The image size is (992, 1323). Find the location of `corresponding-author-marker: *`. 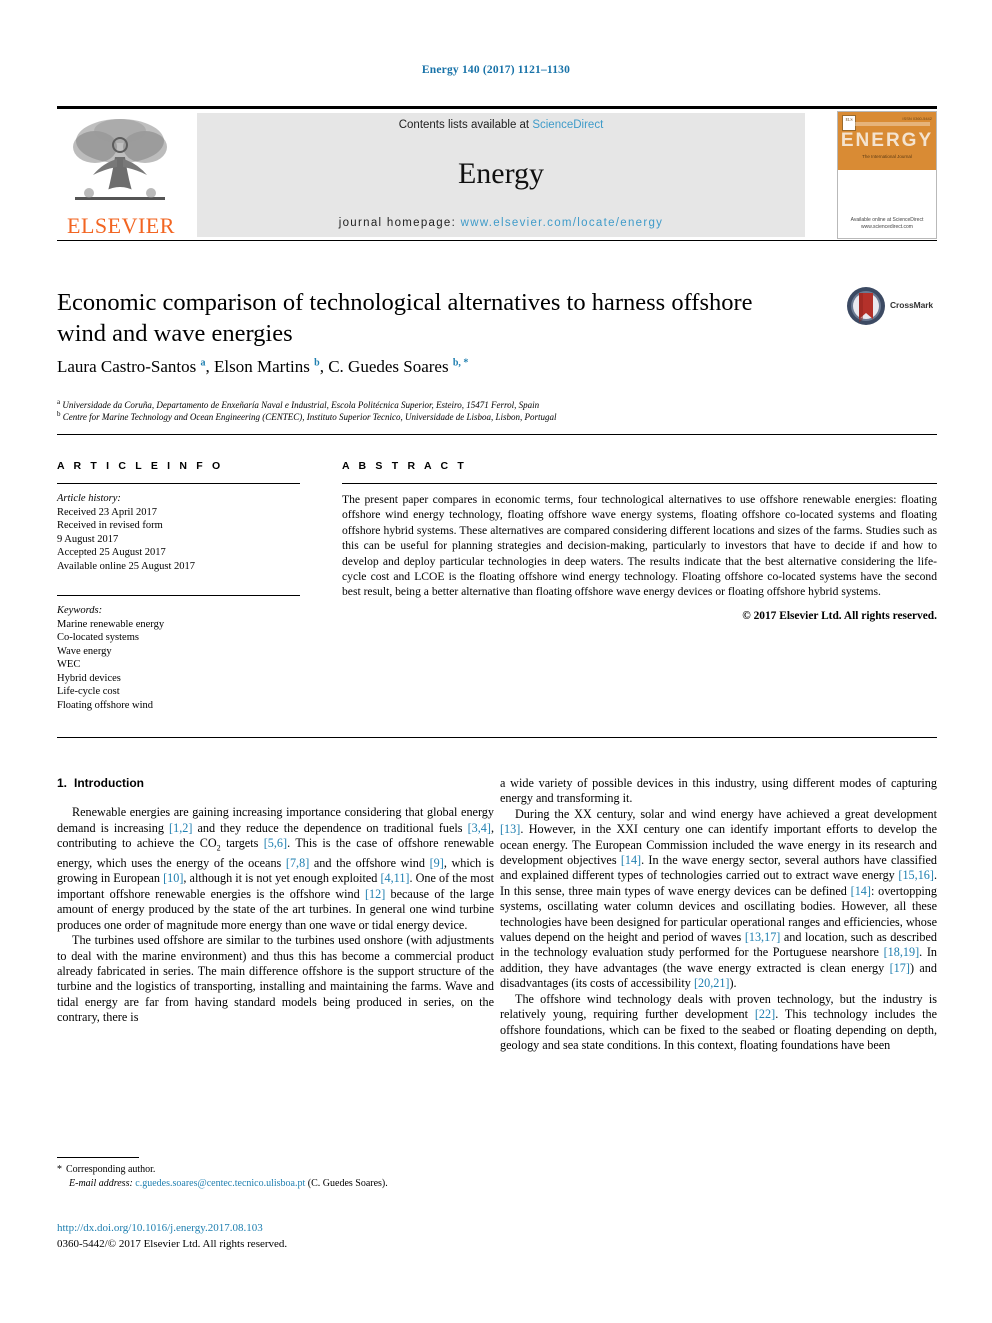

corresponding-author-marker: * is located at coordinates (59, 1169).